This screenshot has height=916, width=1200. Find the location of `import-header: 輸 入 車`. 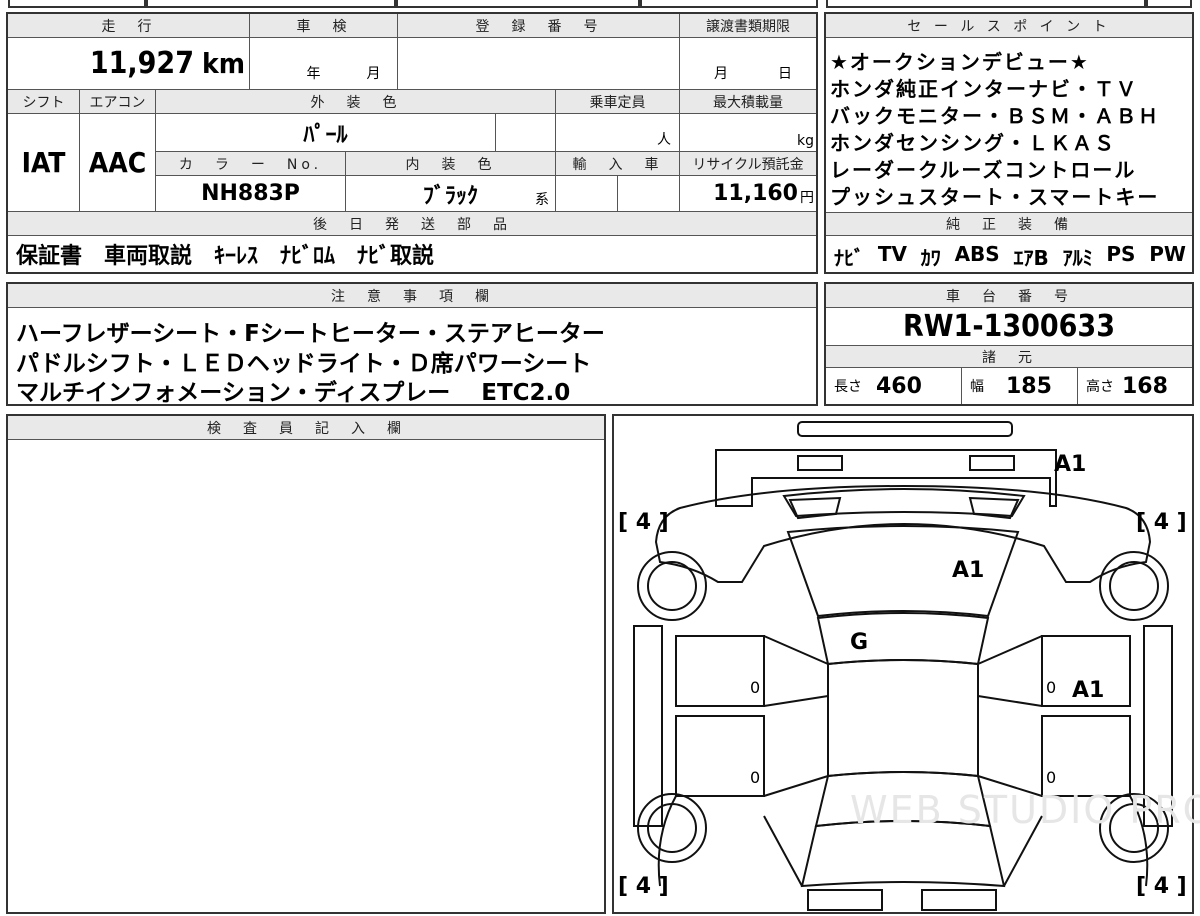

import-header: 輸 入 車 is located at coordinates (618, 164).